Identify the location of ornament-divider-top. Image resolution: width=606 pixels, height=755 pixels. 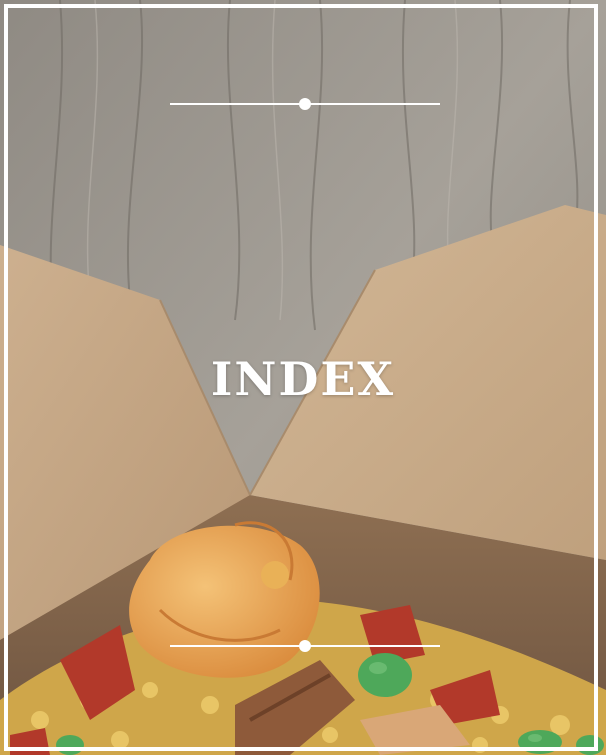
(305, 104).